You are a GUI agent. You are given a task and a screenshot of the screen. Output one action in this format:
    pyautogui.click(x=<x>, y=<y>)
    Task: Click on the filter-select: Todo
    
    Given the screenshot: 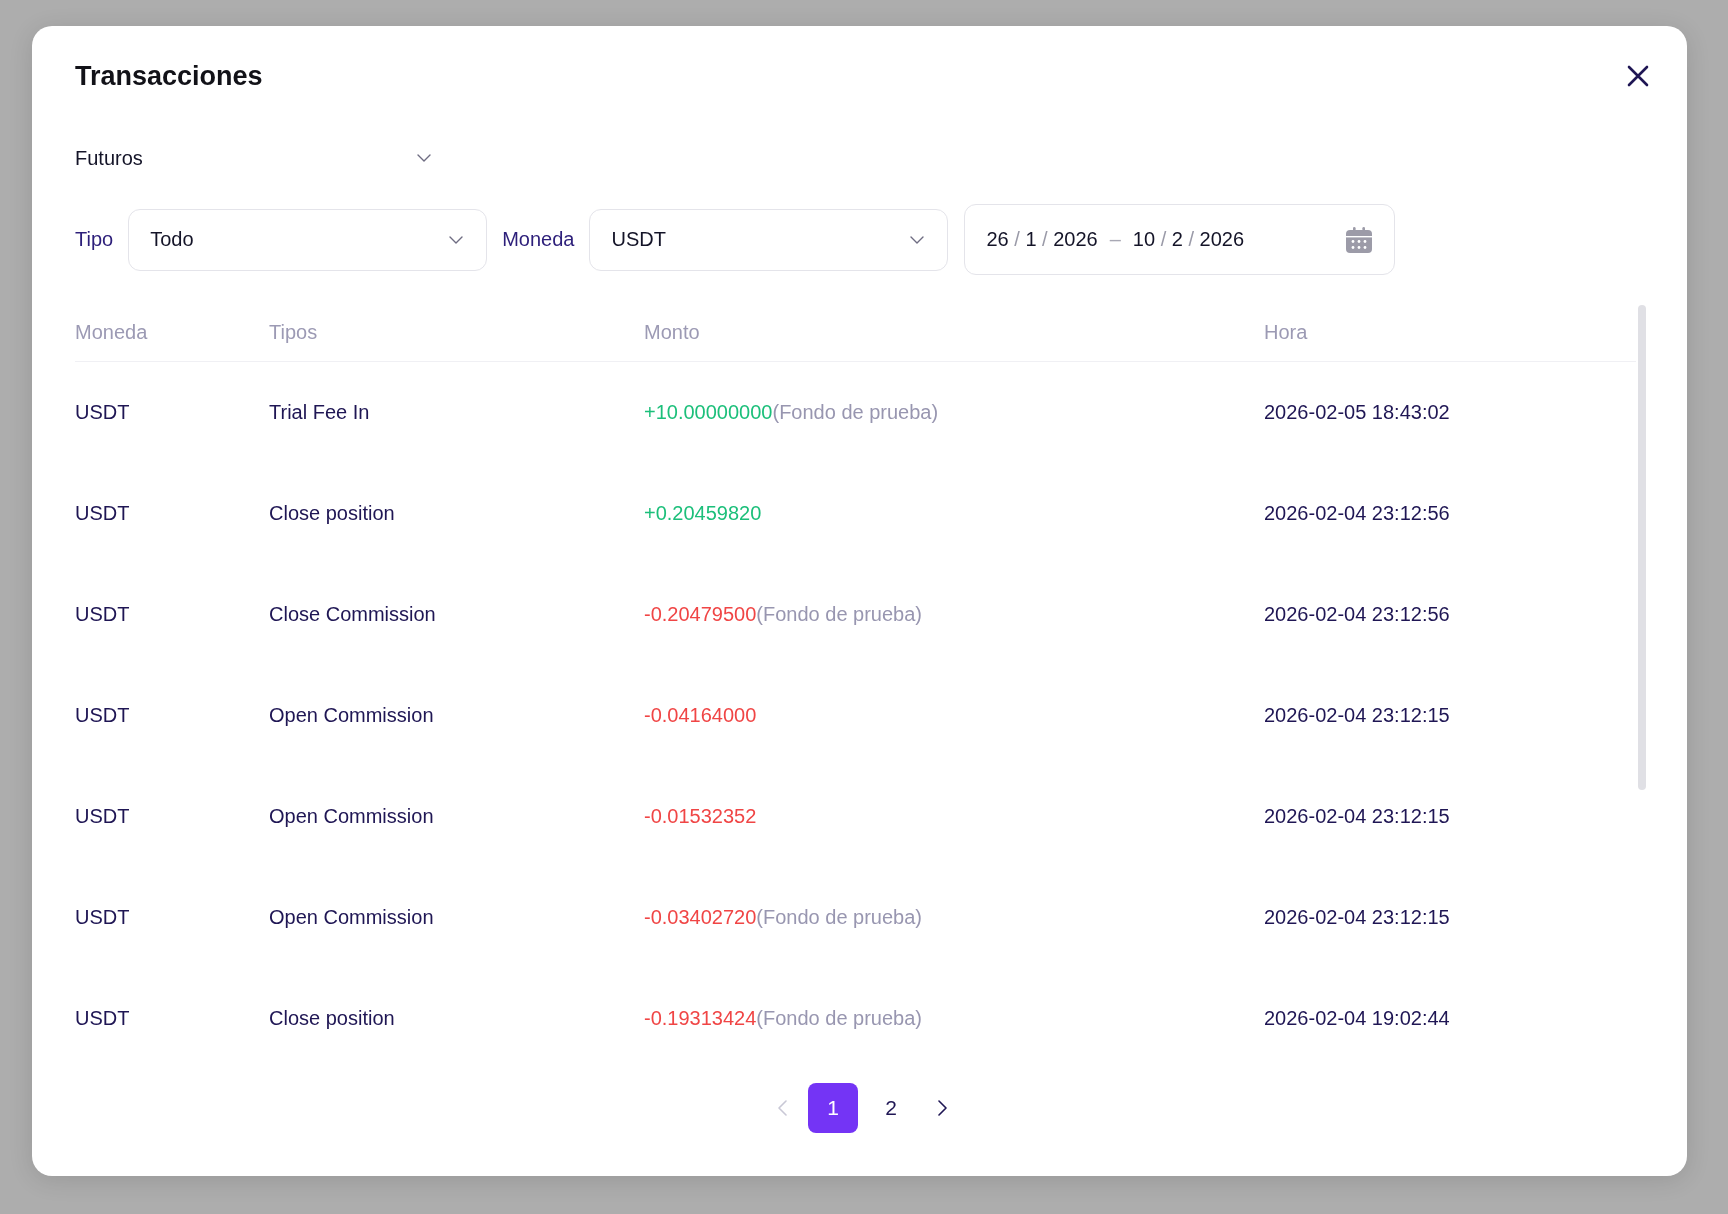 What is the action you would take?
    pyautogui.click(x=308, y=239)
    